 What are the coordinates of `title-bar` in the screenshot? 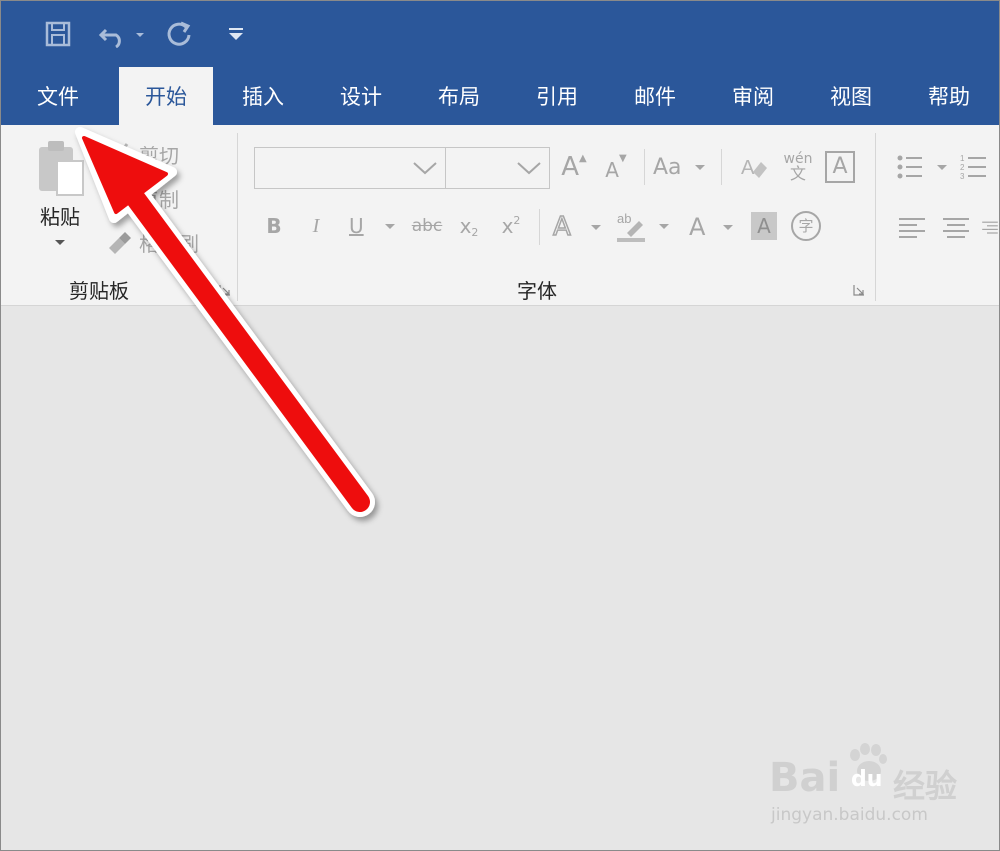 It's located at (500, 34).